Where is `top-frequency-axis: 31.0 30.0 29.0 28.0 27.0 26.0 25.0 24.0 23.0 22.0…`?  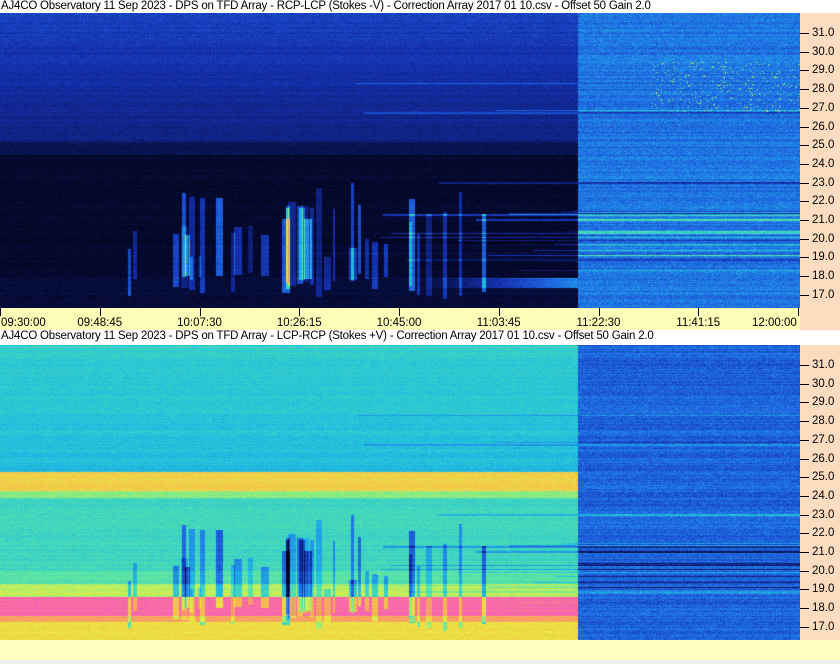
top-frequency-axis: 31.0 30.0 29.0 28.0 27.0 26.0 25.0 24.0 23.0 22.0… is located at coordinates (820, 160).